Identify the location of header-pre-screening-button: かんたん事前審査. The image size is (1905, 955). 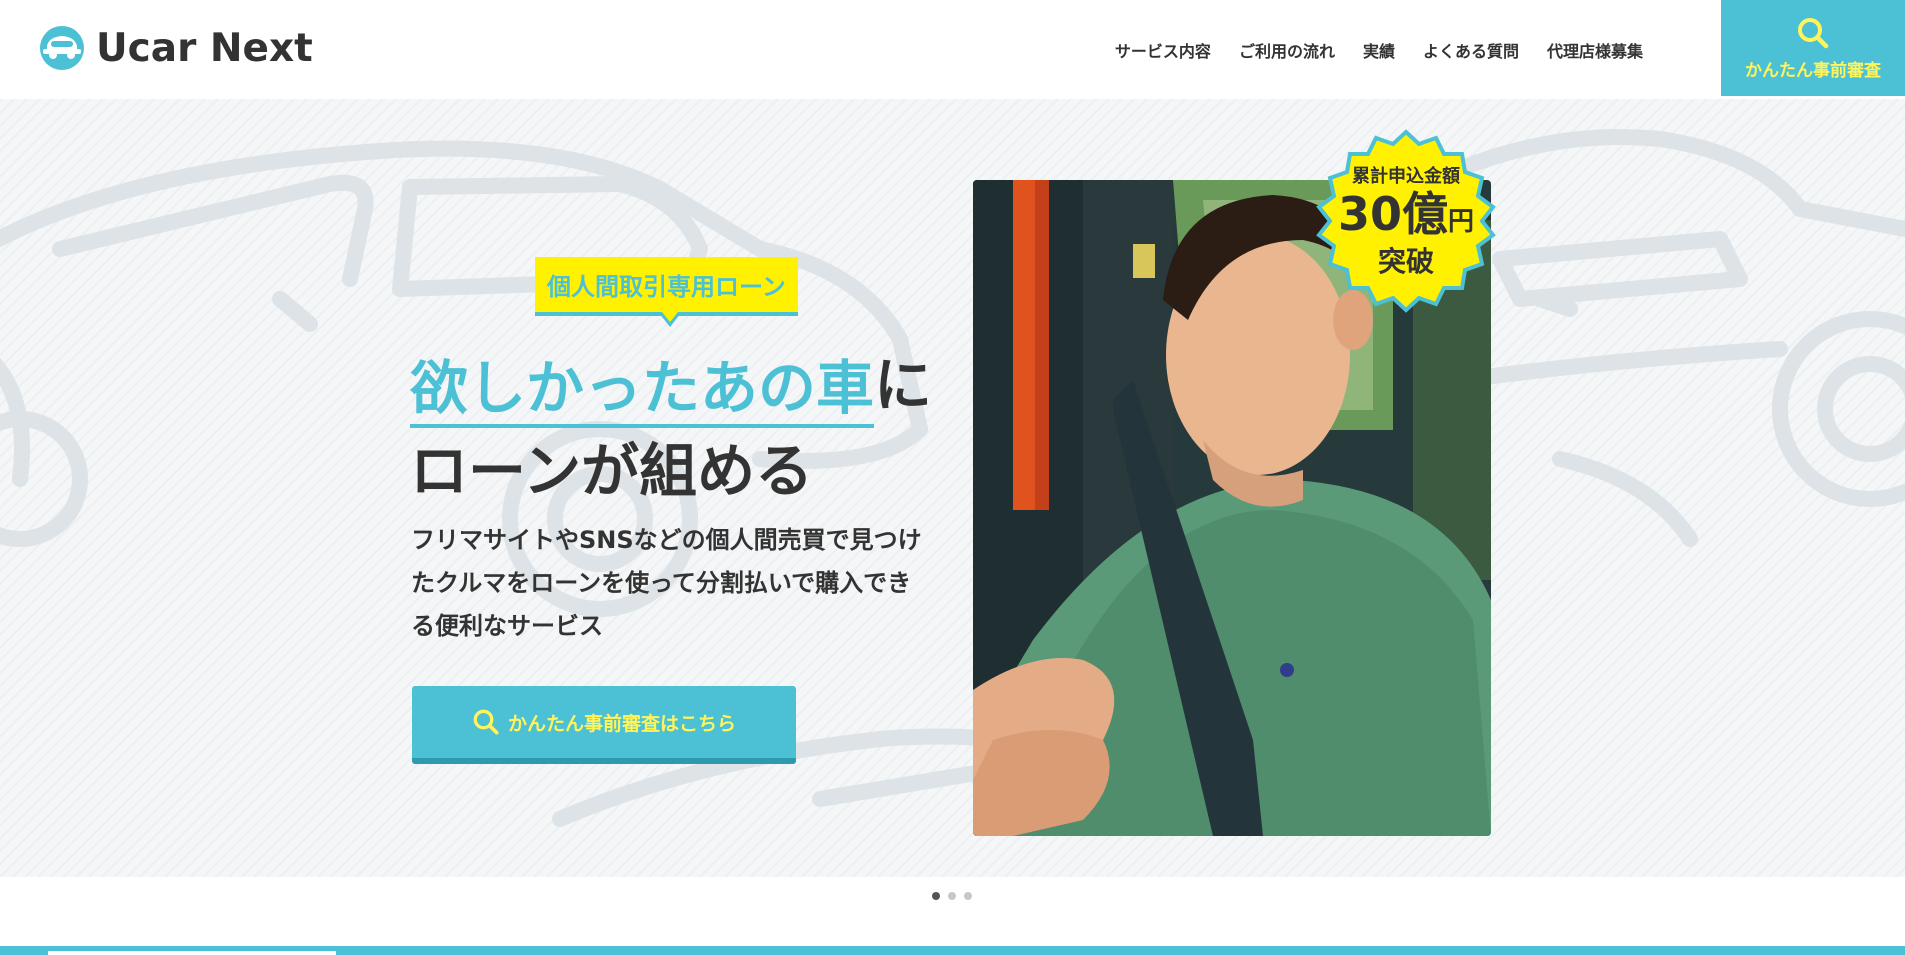
(1813, 48).